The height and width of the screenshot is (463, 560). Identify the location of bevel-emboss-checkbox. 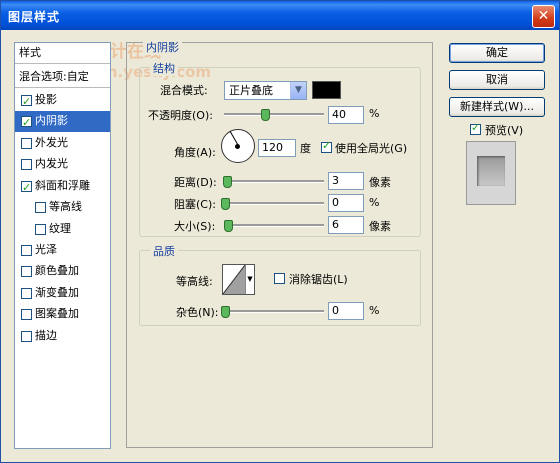
(26, 188).